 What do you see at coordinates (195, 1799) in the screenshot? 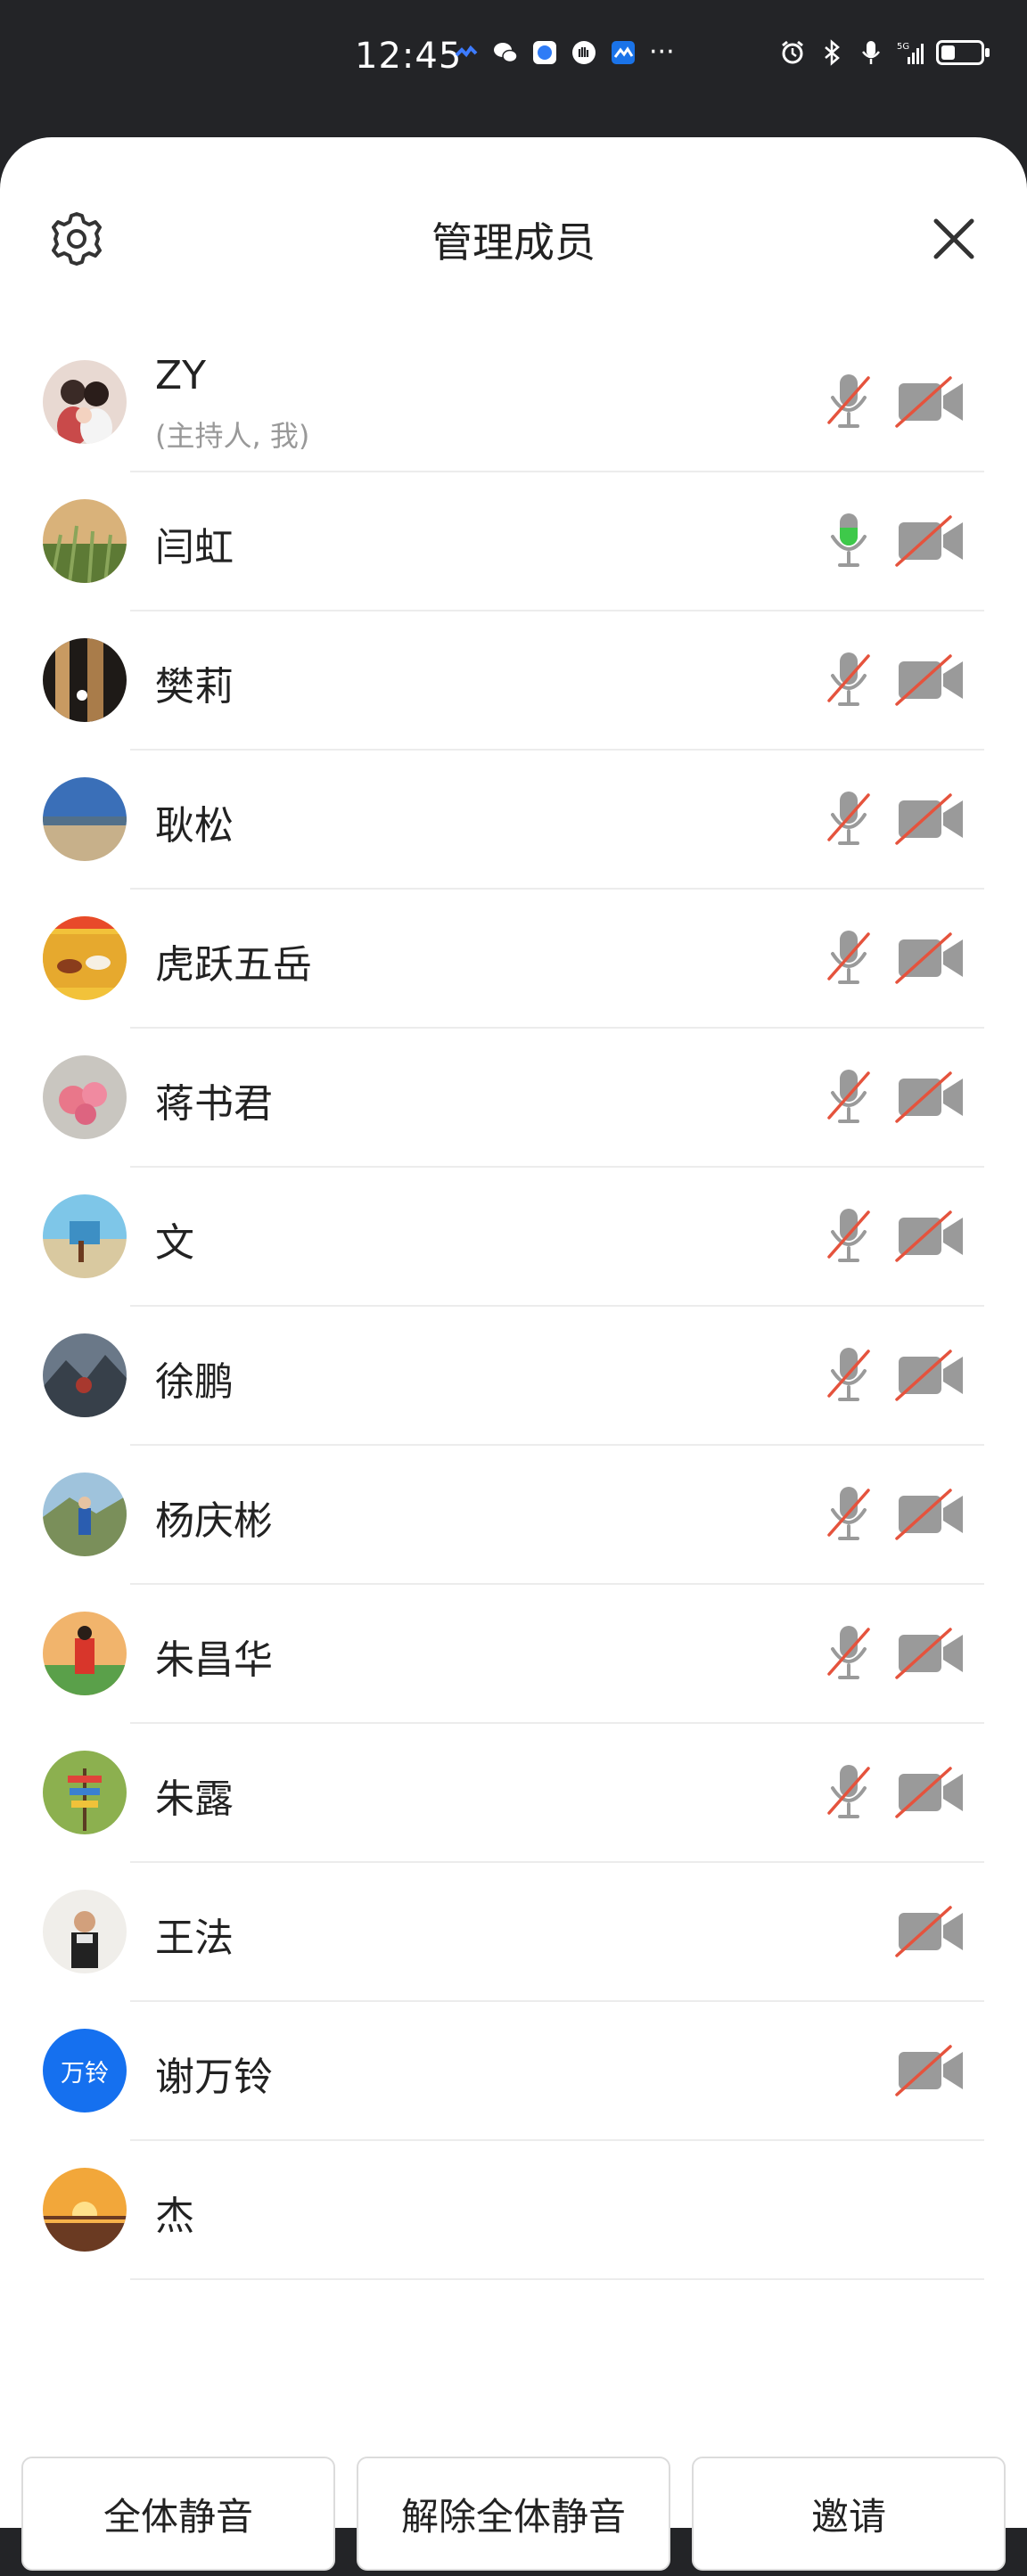
I see `member-name: 朱露` at bounding box center [195, 1799].